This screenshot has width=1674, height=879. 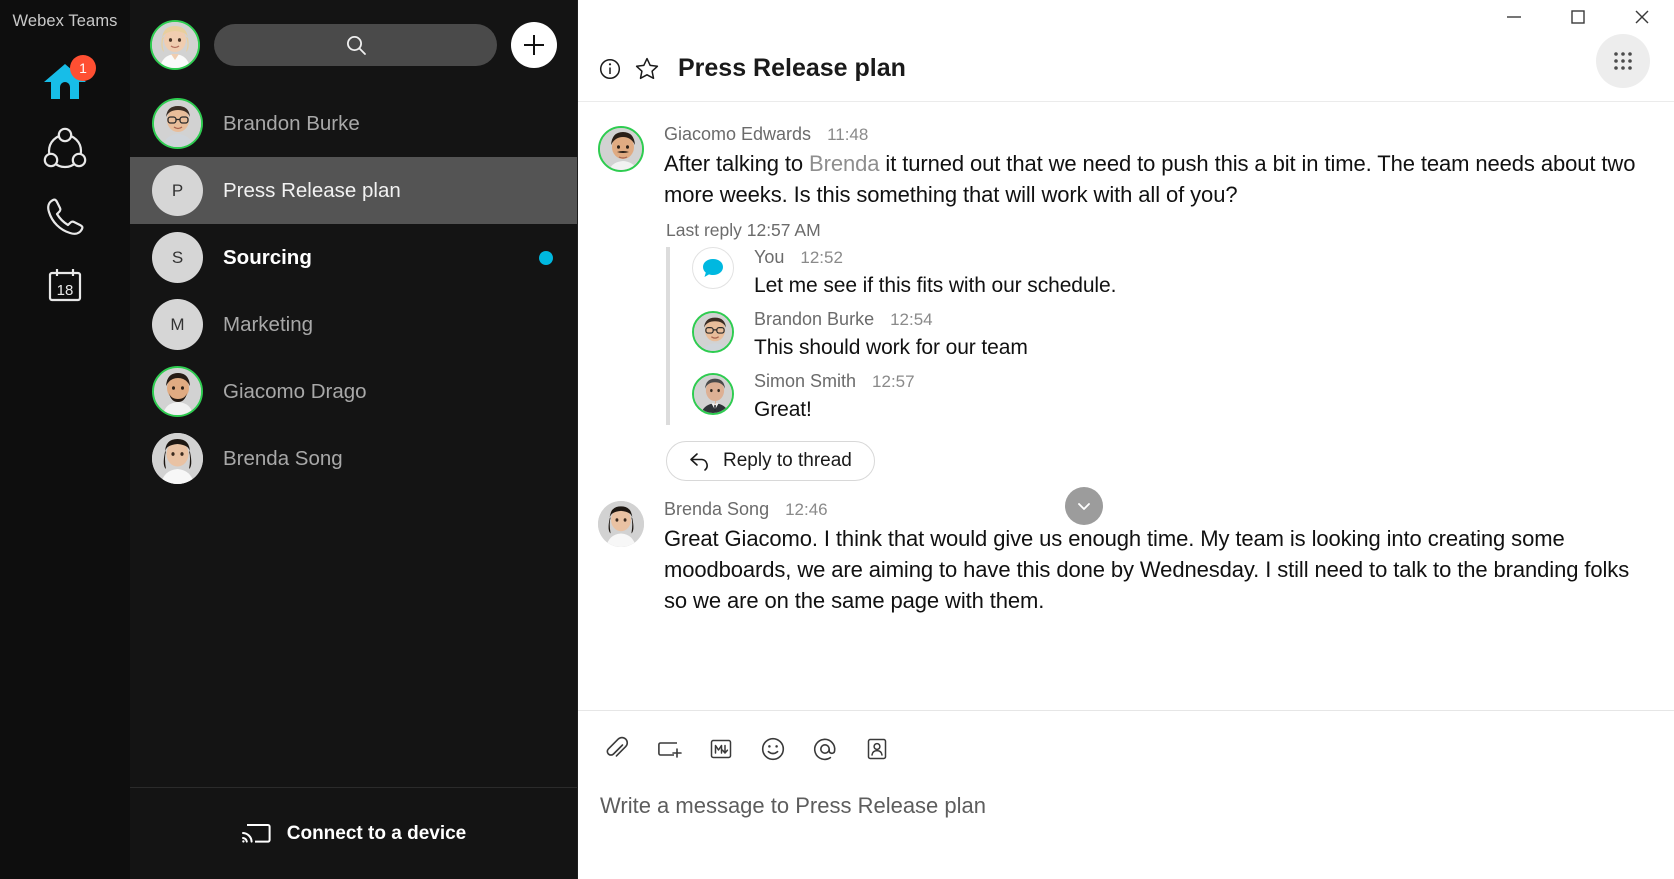 I want to click on my-avatar, so click(x=175, y=45).